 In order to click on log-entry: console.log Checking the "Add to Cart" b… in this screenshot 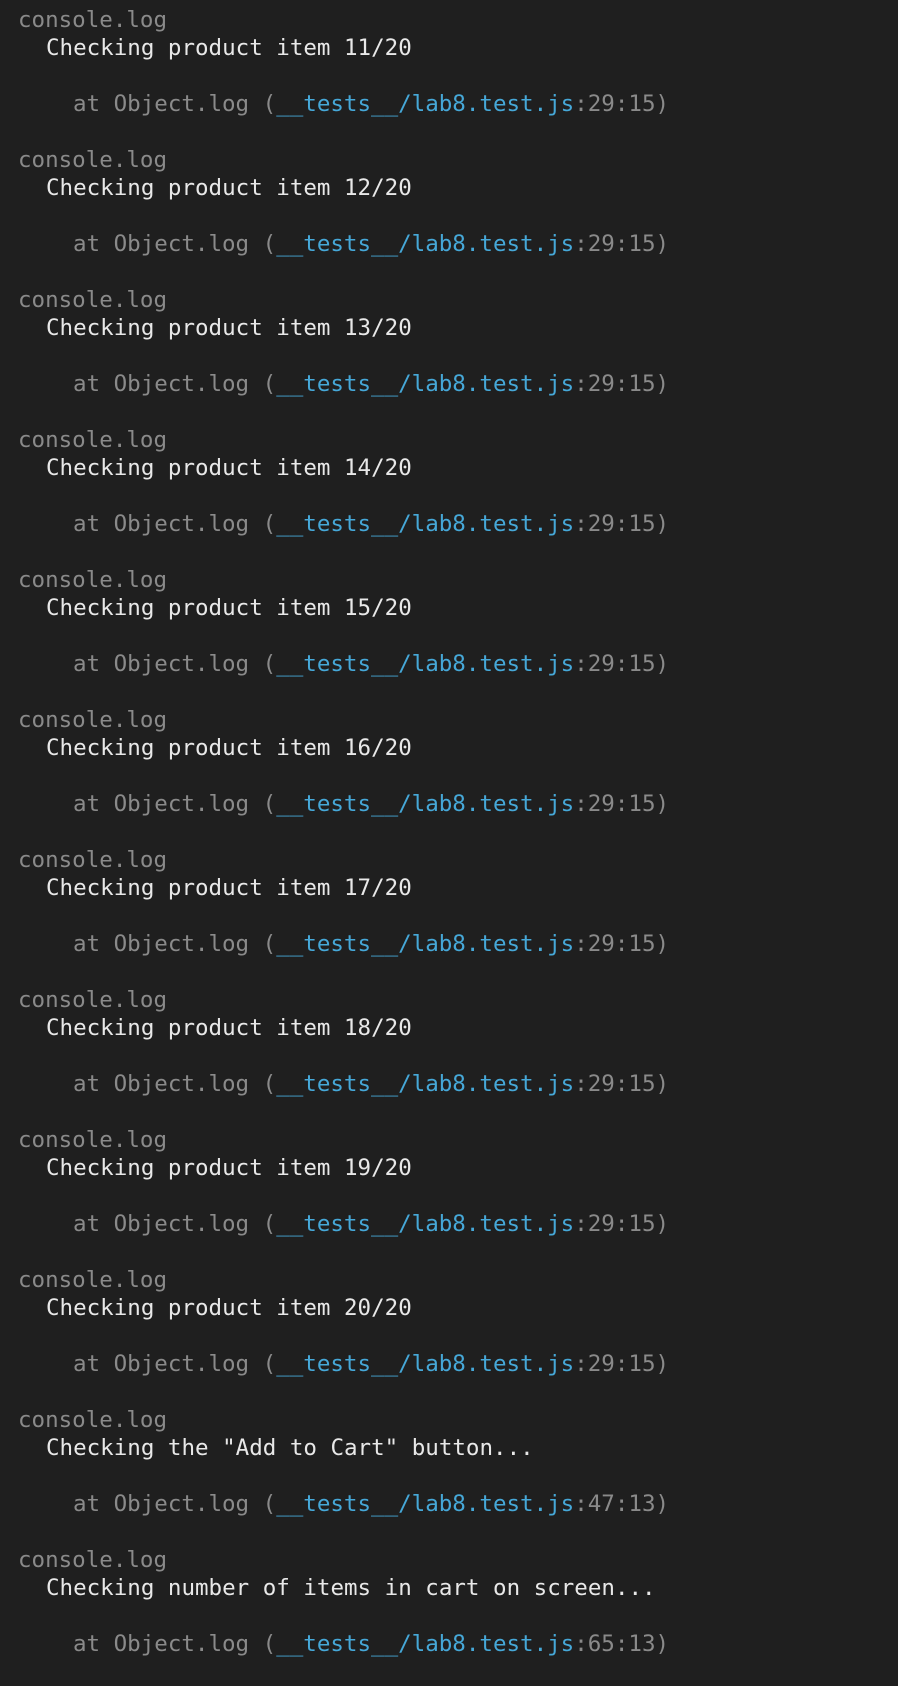, I will do `click(449, 1476)`.